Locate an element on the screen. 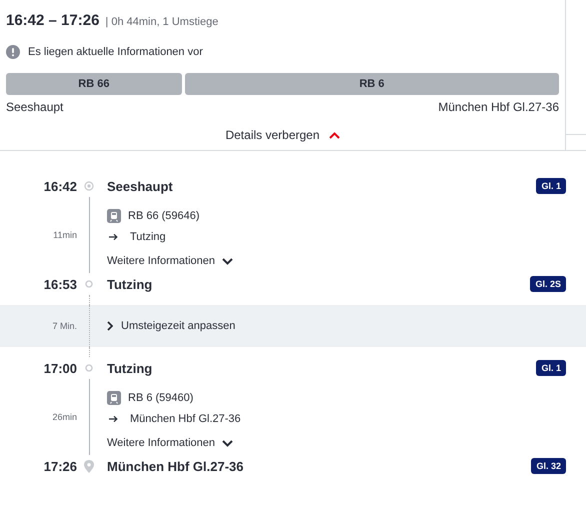 Image resolution: width=586 pixels, height=530 pixels. time: 16:53 is located at coordinates (59, 284).